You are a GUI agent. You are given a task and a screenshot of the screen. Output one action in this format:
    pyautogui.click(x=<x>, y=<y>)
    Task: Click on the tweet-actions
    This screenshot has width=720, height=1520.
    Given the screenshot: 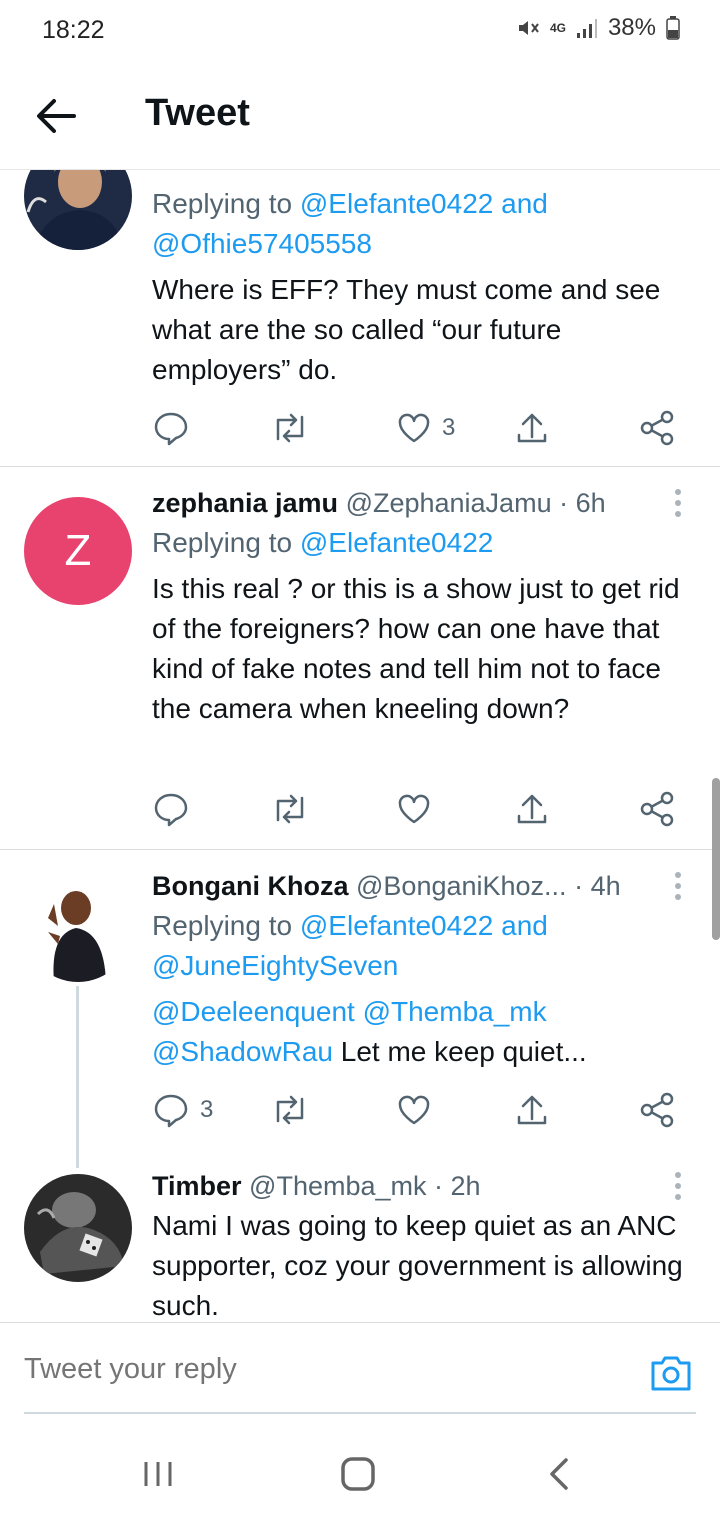 What is the action you would take?
    pyautogui.click(x=417, y=809)
    